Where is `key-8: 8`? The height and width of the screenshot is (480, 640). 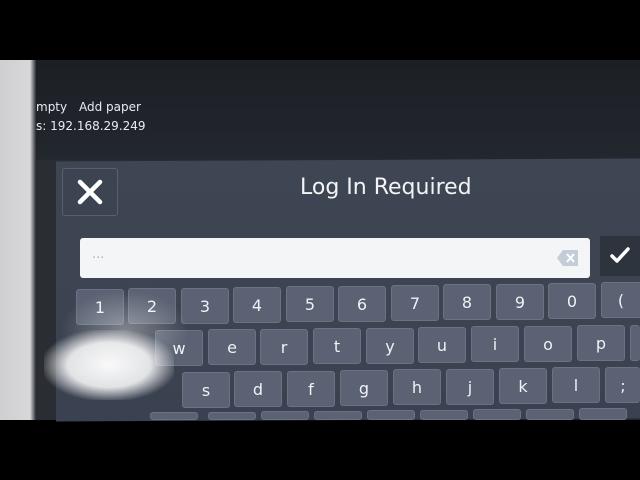
key-8: 8 is located at coordinates (467, 302).